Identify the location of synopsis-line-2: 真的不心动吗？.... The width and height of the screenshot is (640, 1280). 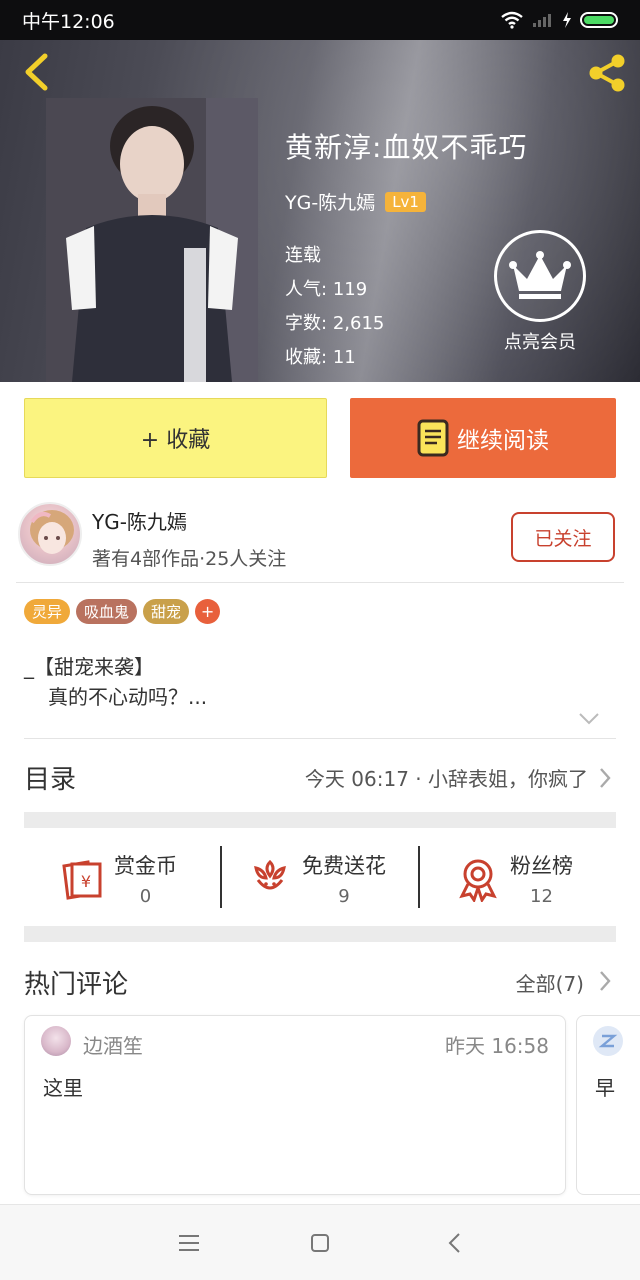
(128, 697).